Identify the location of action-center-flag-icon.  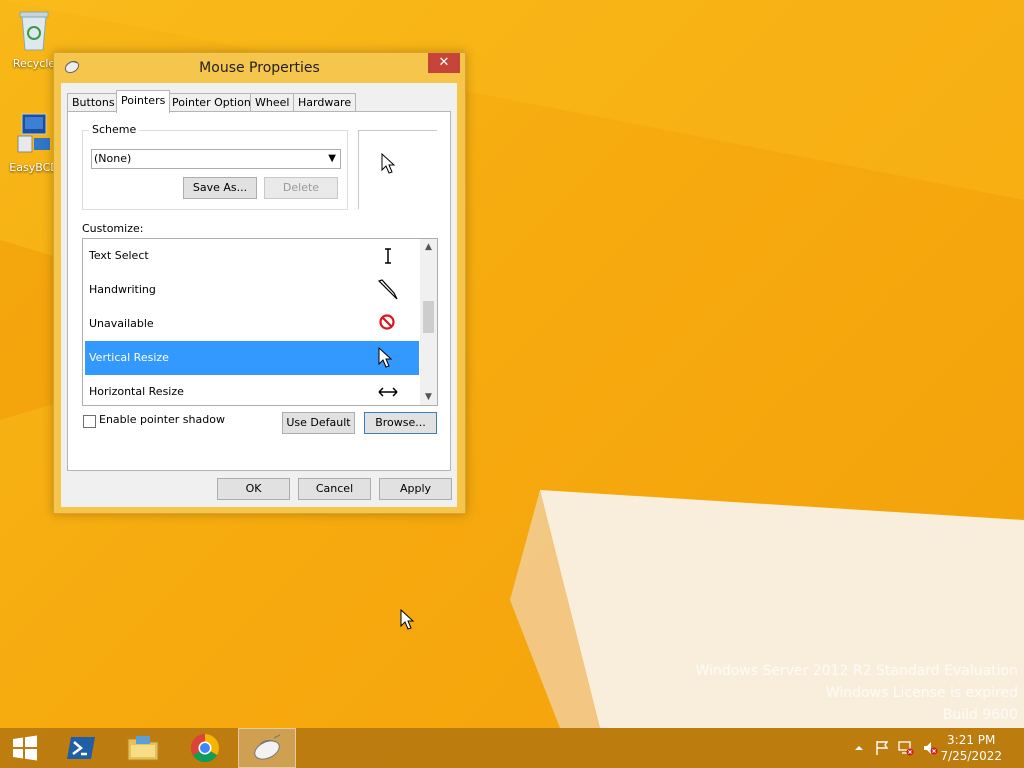
(882, 748).